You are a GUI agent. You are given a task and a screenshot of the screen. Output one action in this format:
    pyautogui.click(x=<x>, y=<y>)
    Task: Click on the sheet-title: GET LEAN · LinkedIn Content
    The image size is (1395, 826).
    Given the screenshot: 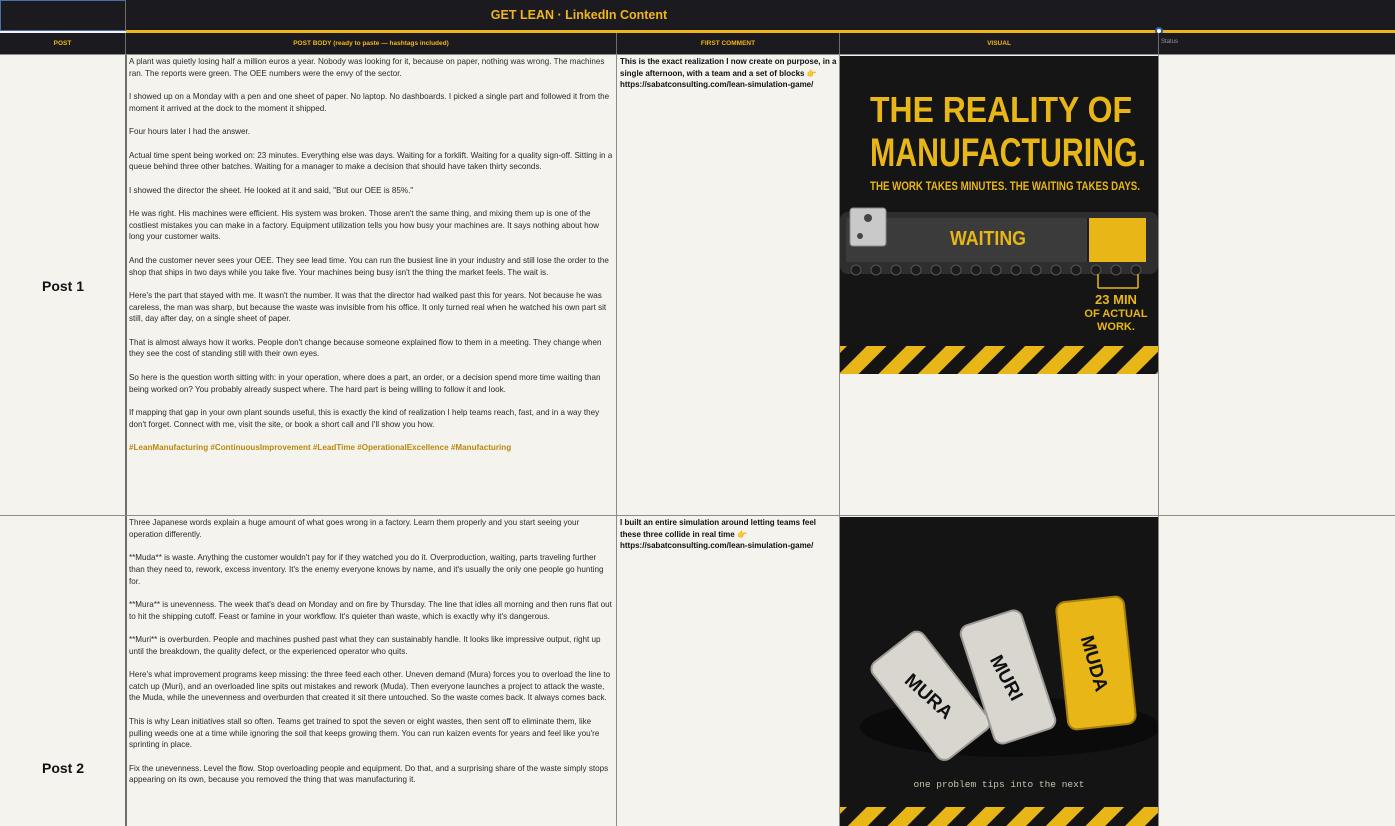 What is the action you would take?
    pyautogui.click(x=579, y=15)
    